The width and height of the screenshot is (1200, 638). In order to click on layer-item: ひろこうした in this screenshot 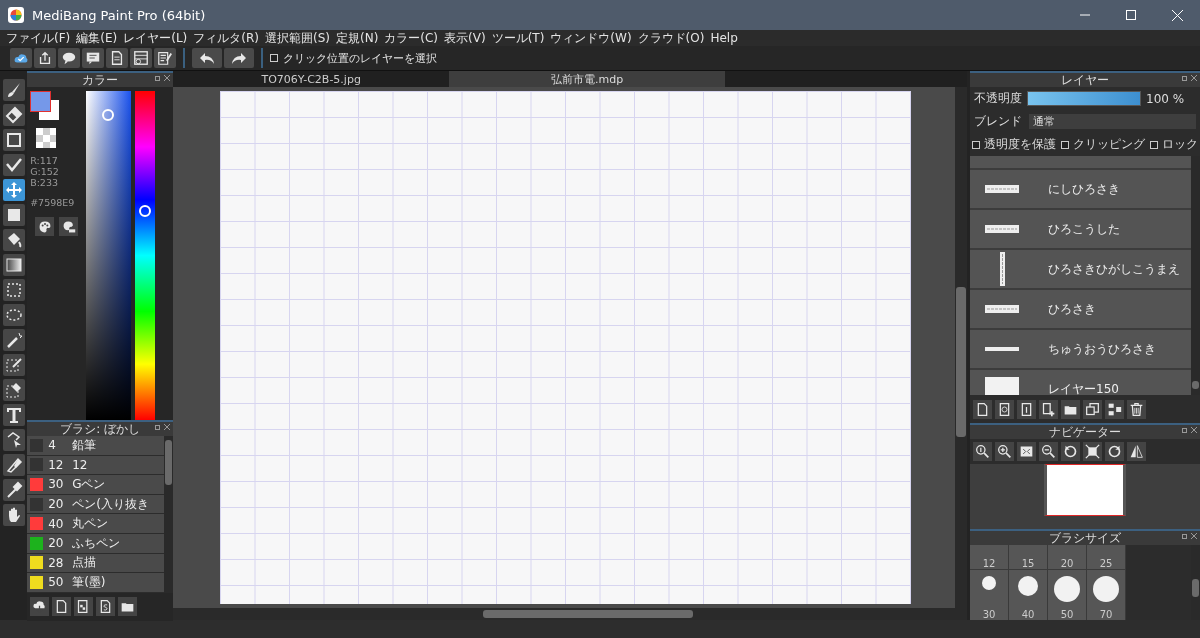, I will do `click(1080, 230)`.